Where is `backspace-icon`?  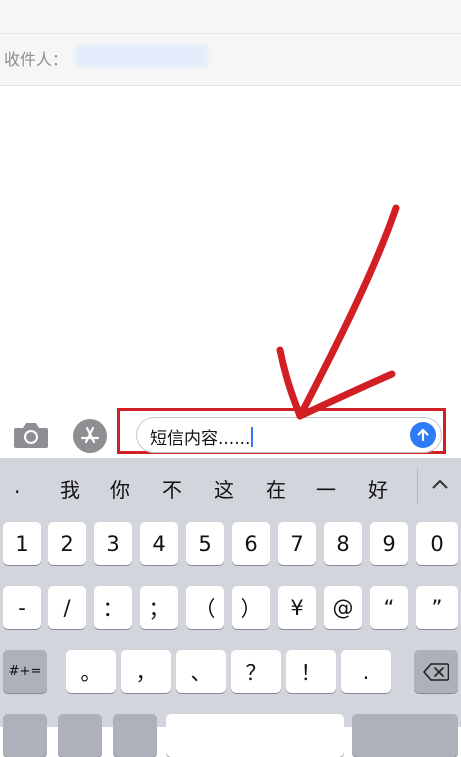
backspace-icon is located at coordinates (436, 671).